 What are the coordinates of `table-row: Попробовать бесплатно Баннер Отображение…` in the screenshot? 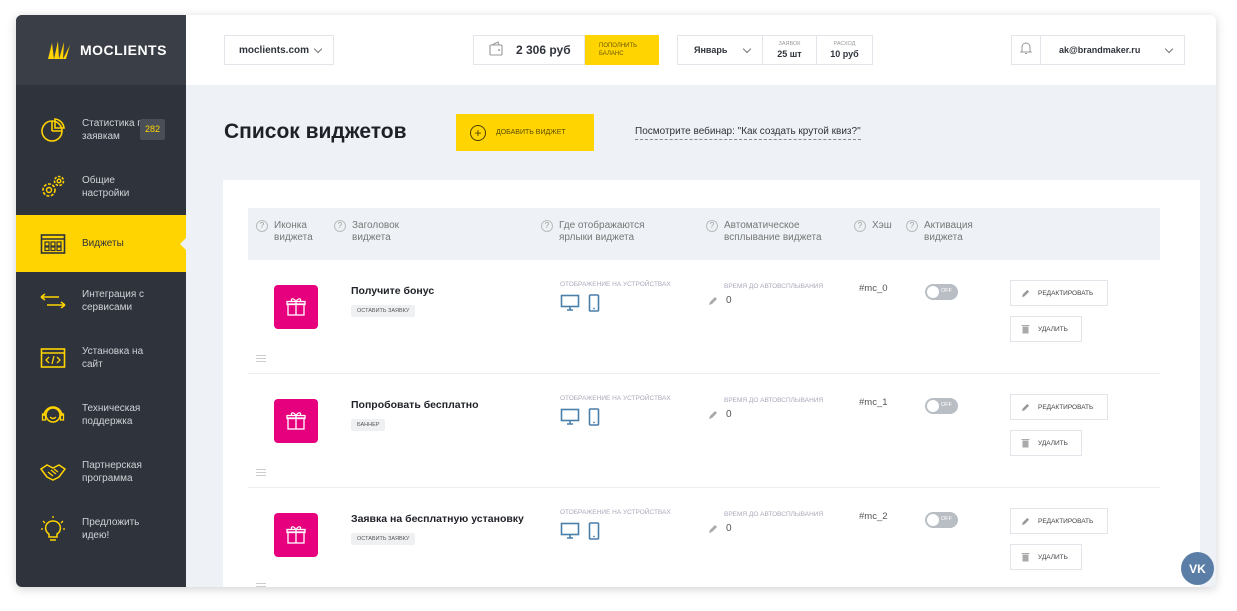 It's located at (704, 431).